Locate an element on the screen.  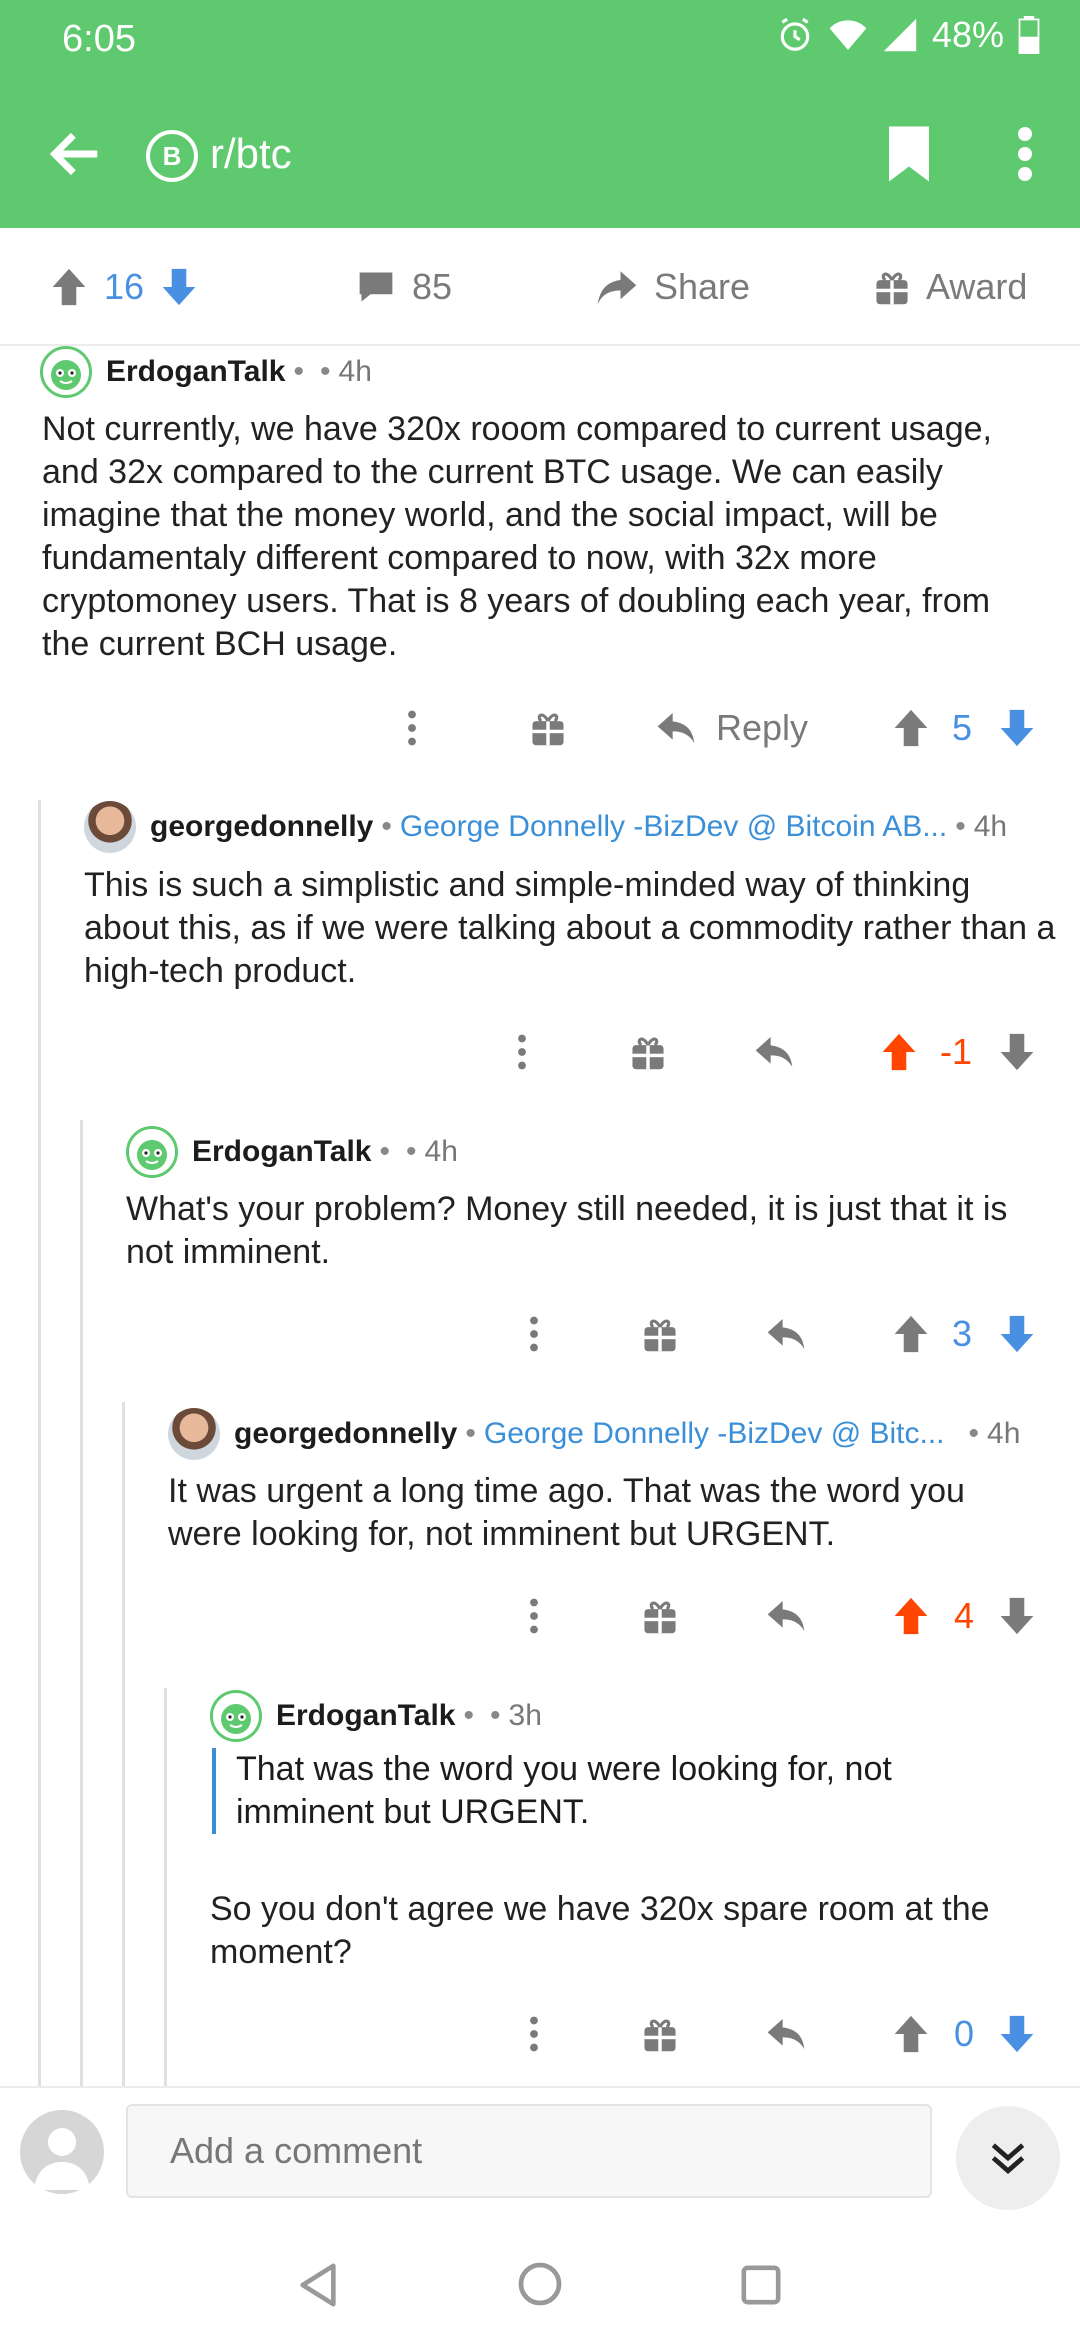
collapse-button is located at coordinates (1008, 2158).